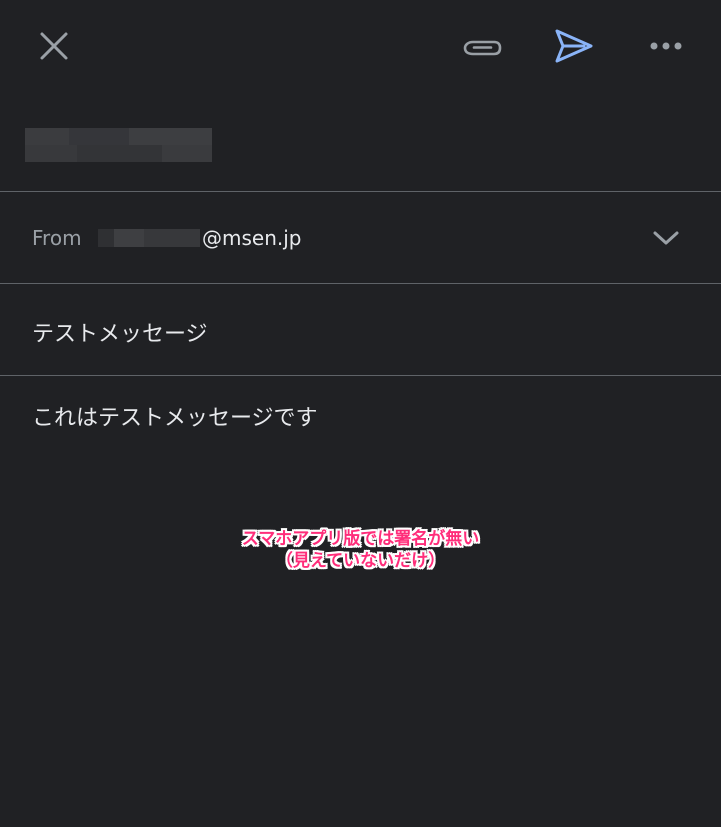 The image size is (721, 827). I want to click on from-label: From, so click(57, 238).